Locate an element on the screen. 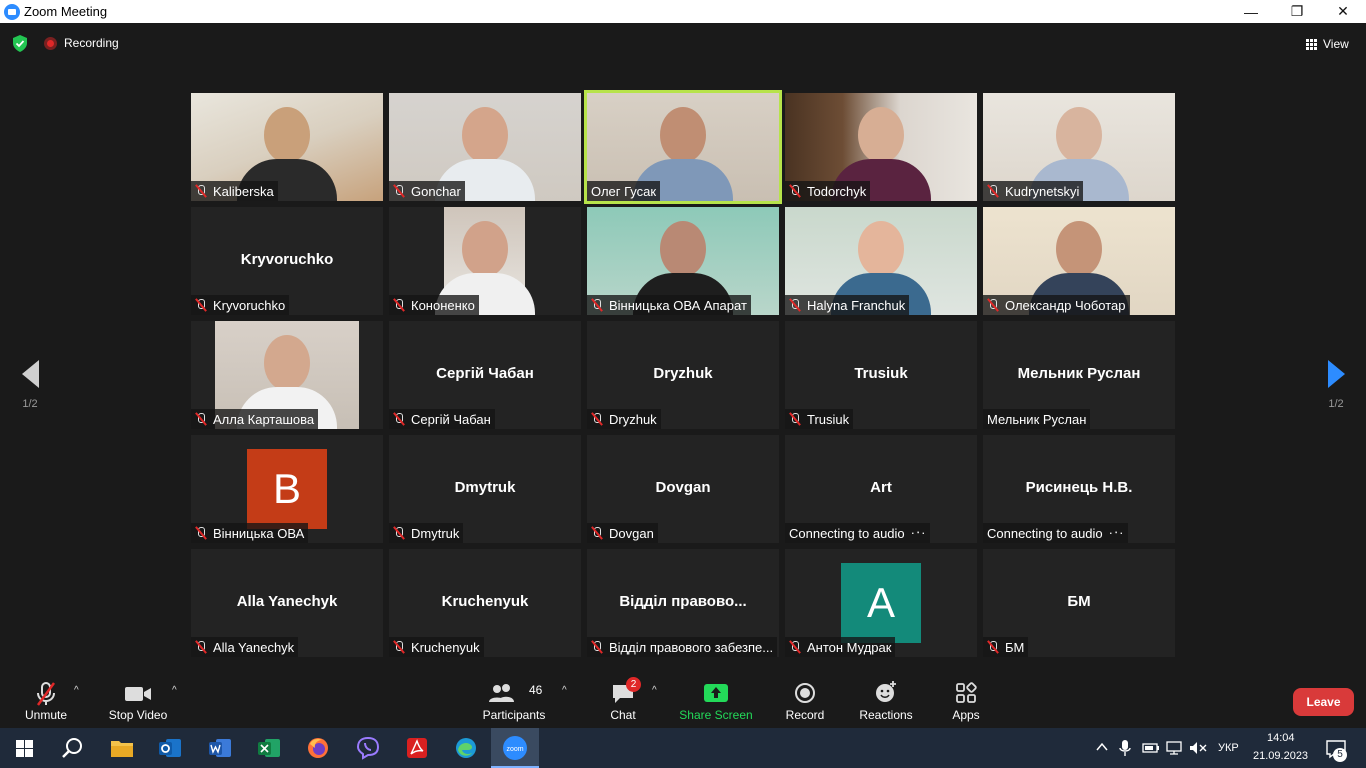 Image resolution: width=1366 pixels, height=768 pixels. participant-tile: Олександр Чоботар is located at coordinates (1079, 261).